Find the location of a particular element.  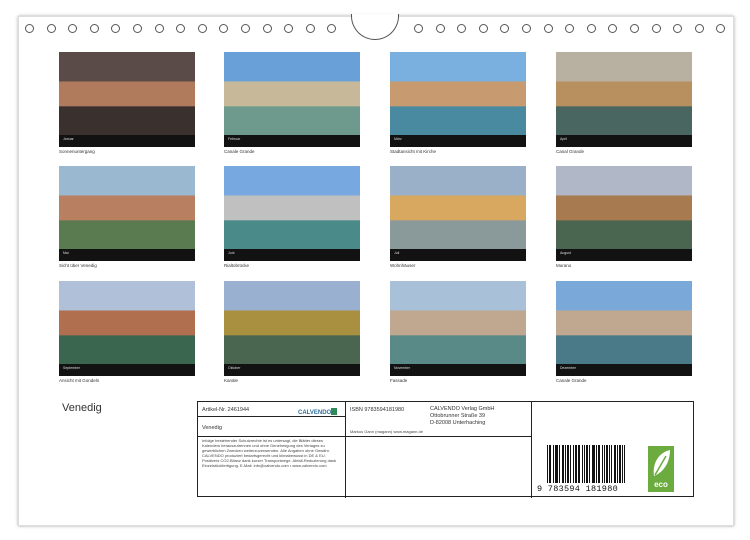

month-label: Dezember is located at coordinates (568, 368).